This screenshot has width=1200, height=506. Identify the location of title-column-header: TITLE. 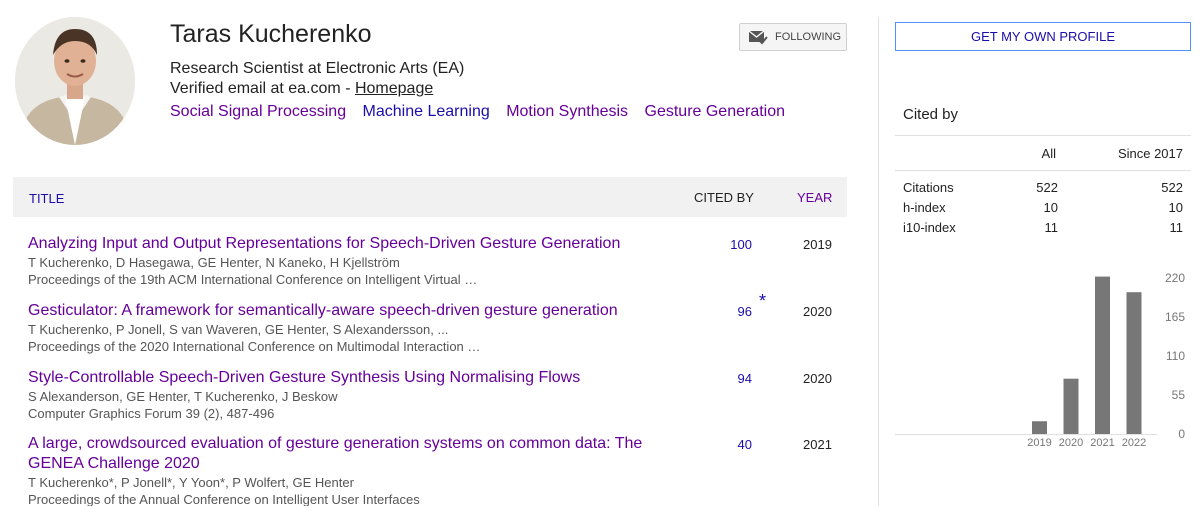
(46, 198).